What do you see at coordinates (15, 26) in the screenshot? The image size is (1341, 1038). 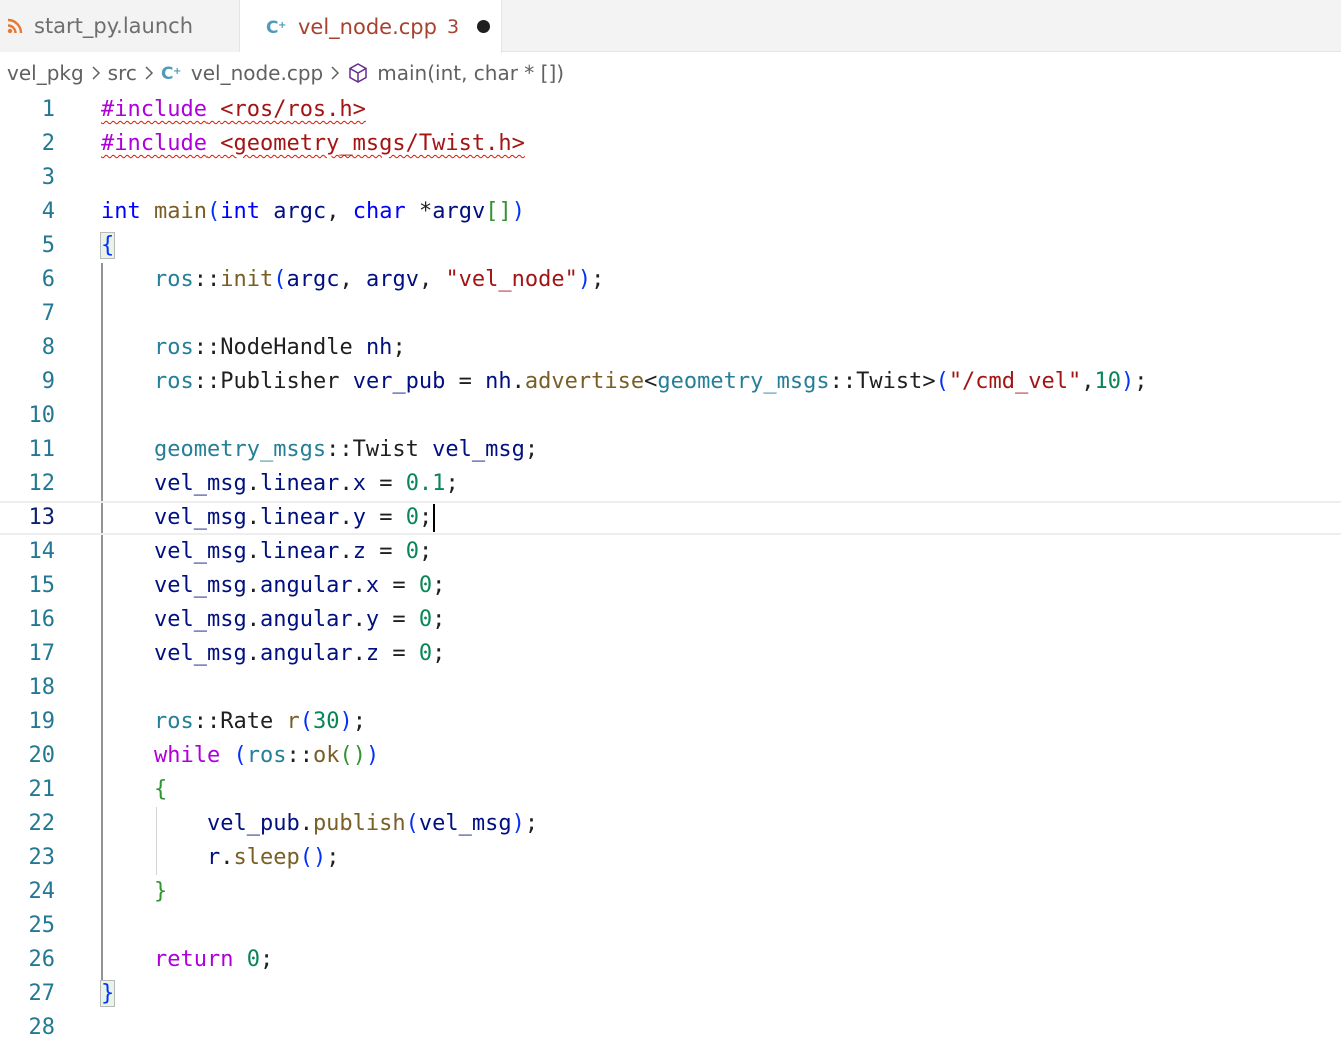 I see `rss-icon` at bounding box center [15, 26].